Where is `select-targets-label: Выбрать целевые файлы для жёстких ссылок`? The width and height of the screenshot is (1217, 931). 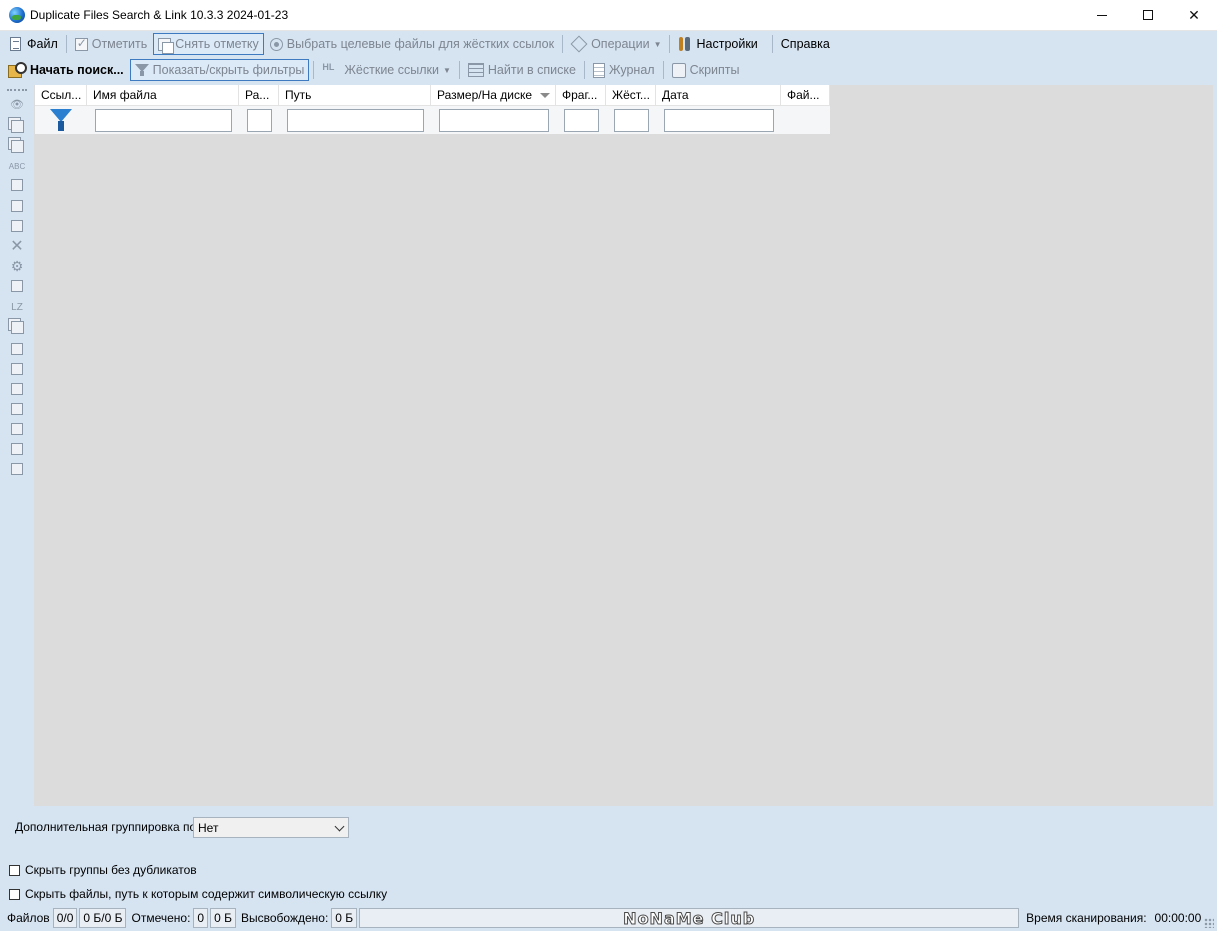
select-targets-label: Выбрать целевые файлы для жёстких ссылок is located at coordinates (420, 44).